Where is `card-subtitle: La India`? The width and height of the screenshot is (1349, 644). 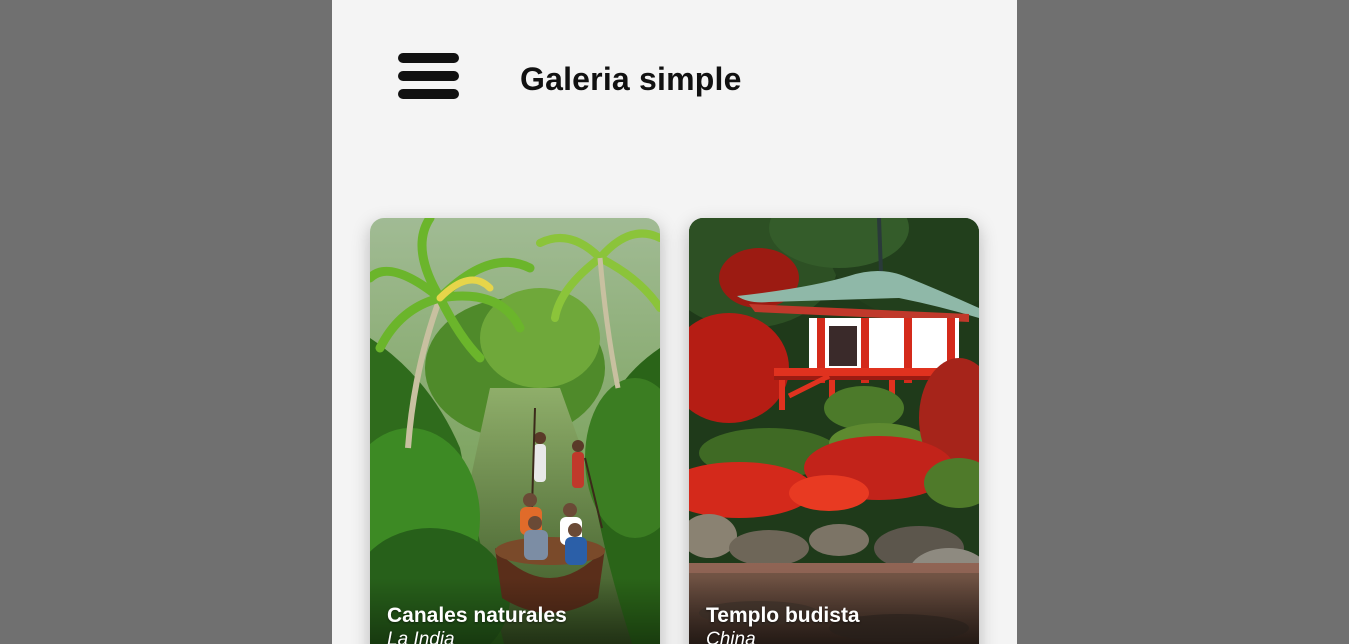
card-subtitle: La India is located at coordinates (421, 636).